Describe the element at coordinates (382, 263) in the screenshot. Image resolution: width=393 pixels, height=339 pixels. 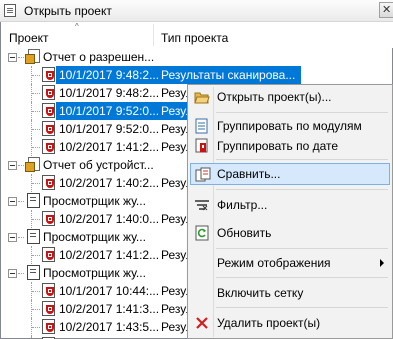
I see `submenu-arrow-icon` at that location.